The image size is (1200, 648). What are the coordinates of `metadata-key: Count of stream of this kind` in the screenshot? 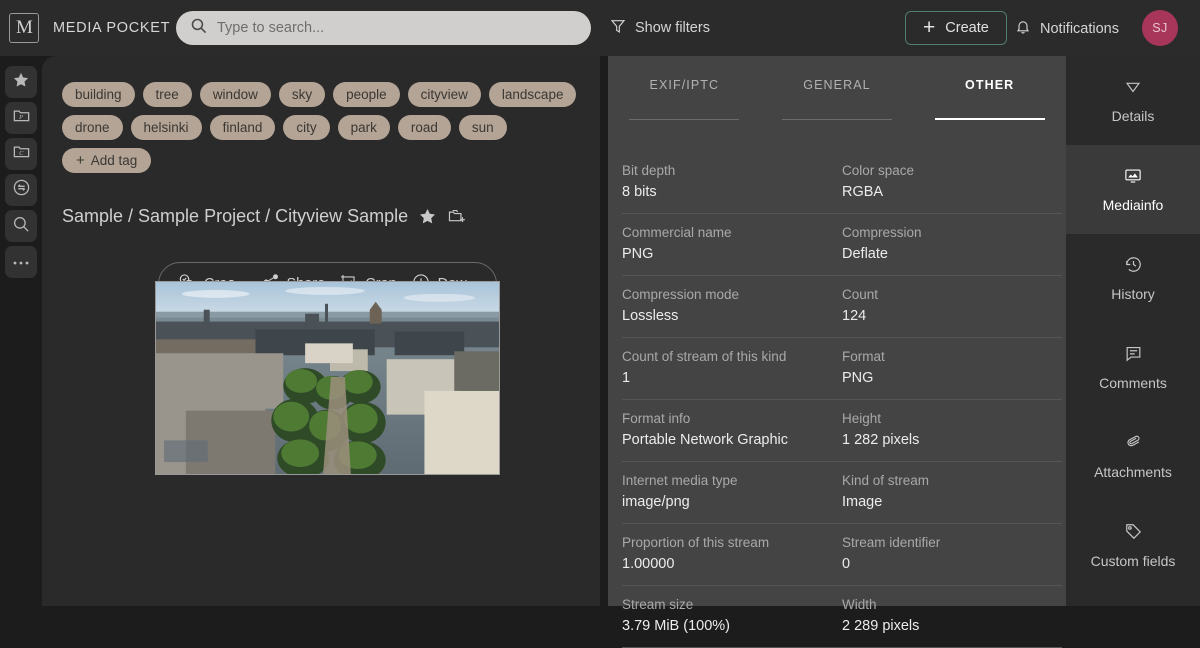 It's located at (704, 356).